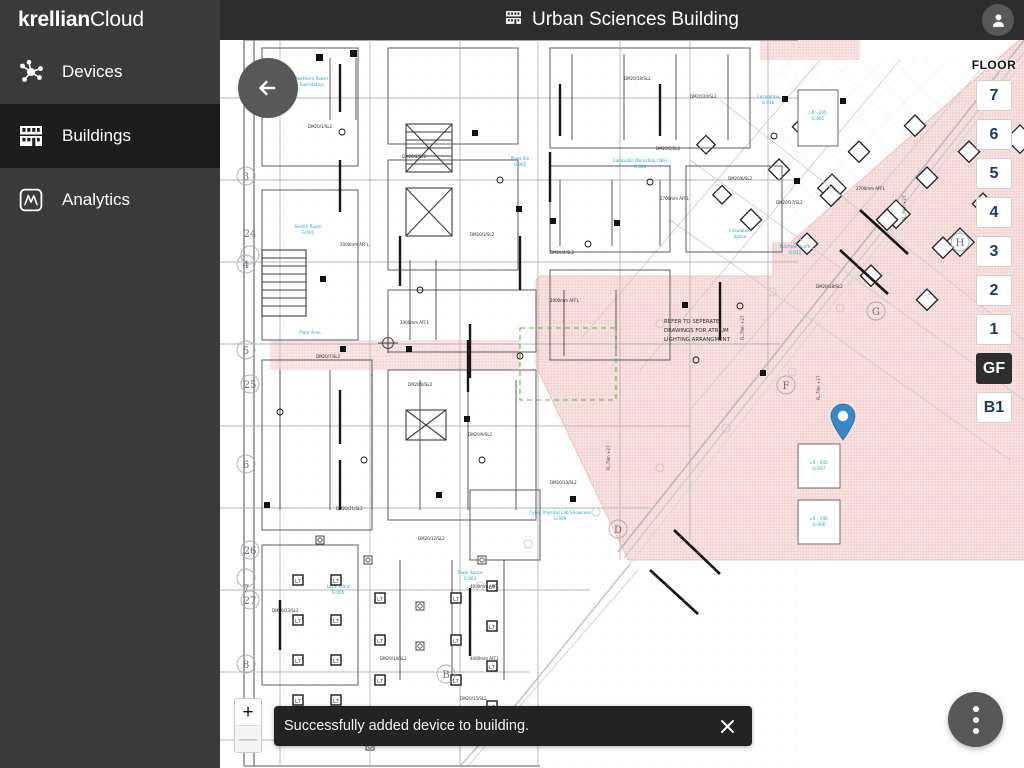 The image size is (1024, 768). Describe the element at coordinates (740, 178) in the screenshot. I see `svg-text: DM20/6/SL2` at that location.